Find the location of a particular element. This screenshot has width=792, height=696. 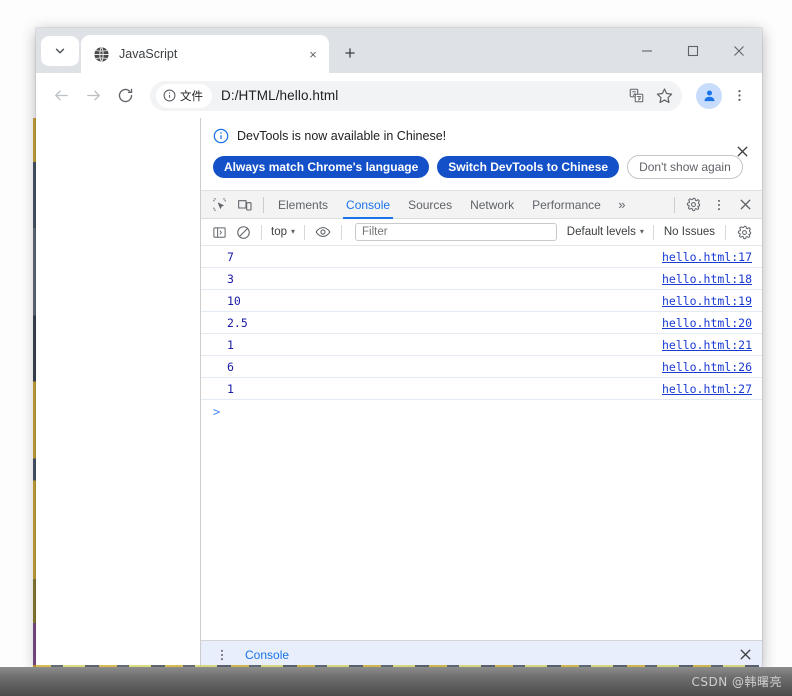

tab-label: Network is located at coordinates (492, 204).